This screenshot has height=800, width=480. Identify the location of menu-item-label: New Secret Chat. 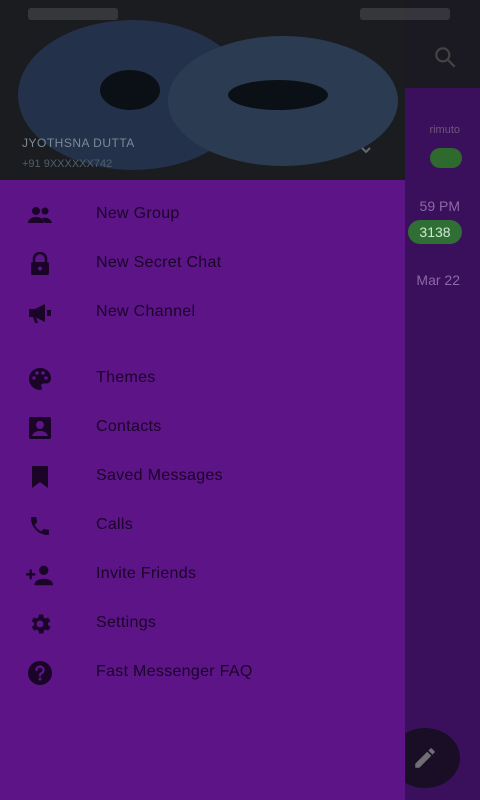
(159, 262).